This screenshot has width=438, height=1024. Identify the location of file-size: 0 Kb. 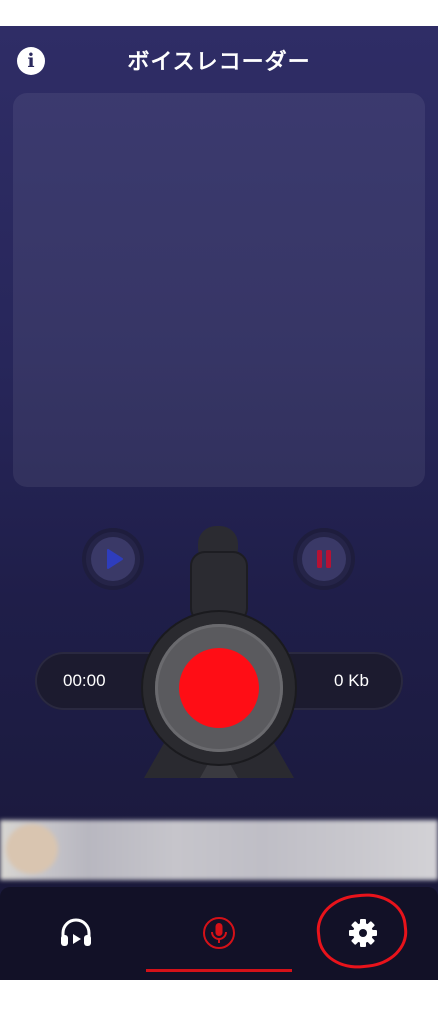
(351, 680).